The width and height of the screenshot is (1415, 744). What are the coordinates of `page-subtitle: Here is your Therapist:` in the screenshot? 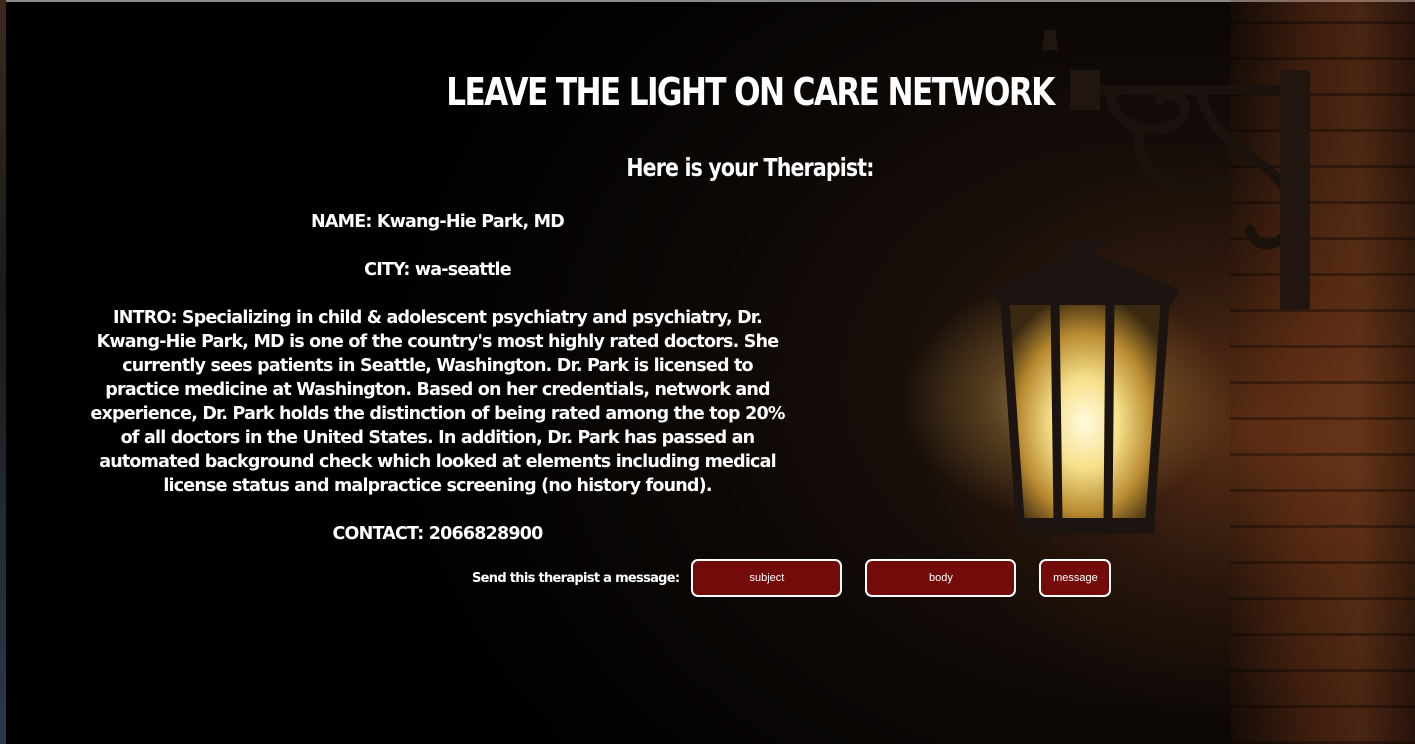 It's located at (750, 167).